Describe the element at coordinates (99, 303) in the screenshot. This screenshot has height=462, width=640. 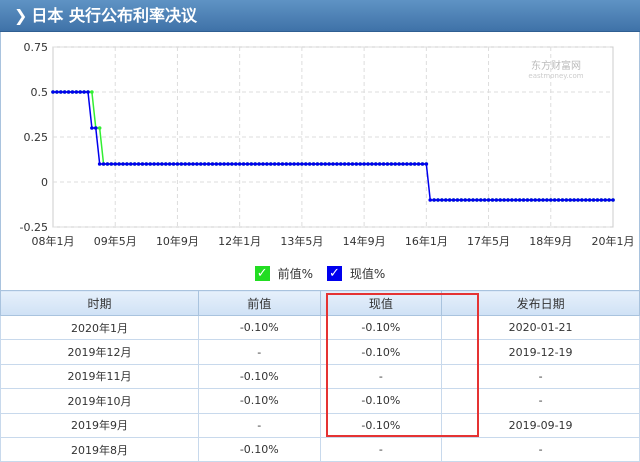
I see `column-header-period: 时期` at that location.